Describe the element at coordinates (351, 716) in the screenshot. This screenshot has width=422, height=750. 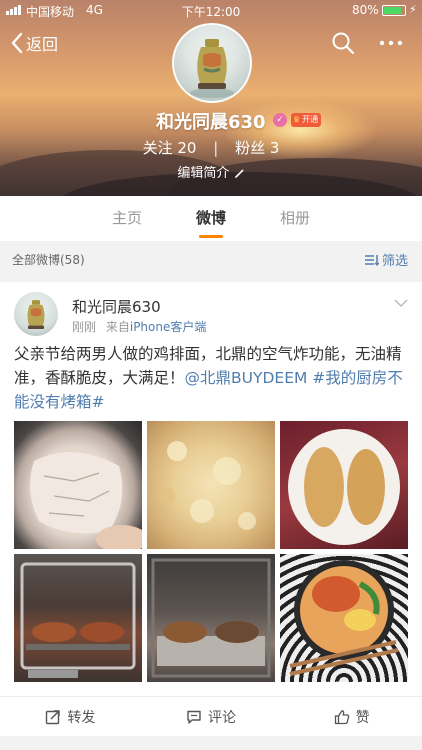
I see `like-button: 赞` at that location.